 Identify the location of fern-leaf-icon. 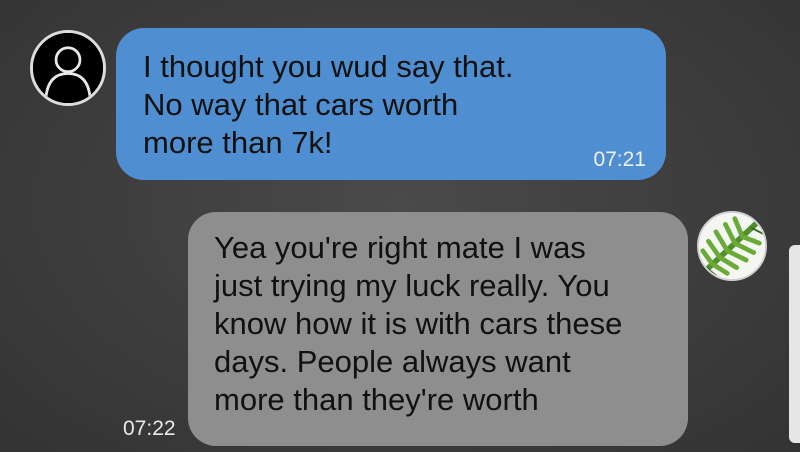
(732, 246).